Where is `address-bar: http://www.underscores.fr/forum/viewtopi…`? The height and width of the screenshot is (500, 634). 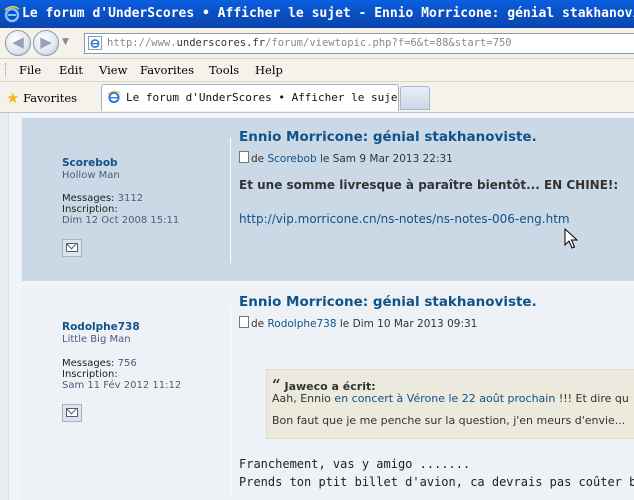 address-bar: http://www.underscores.fr/forum/viewtopi… is located at coordinates (359, 43).